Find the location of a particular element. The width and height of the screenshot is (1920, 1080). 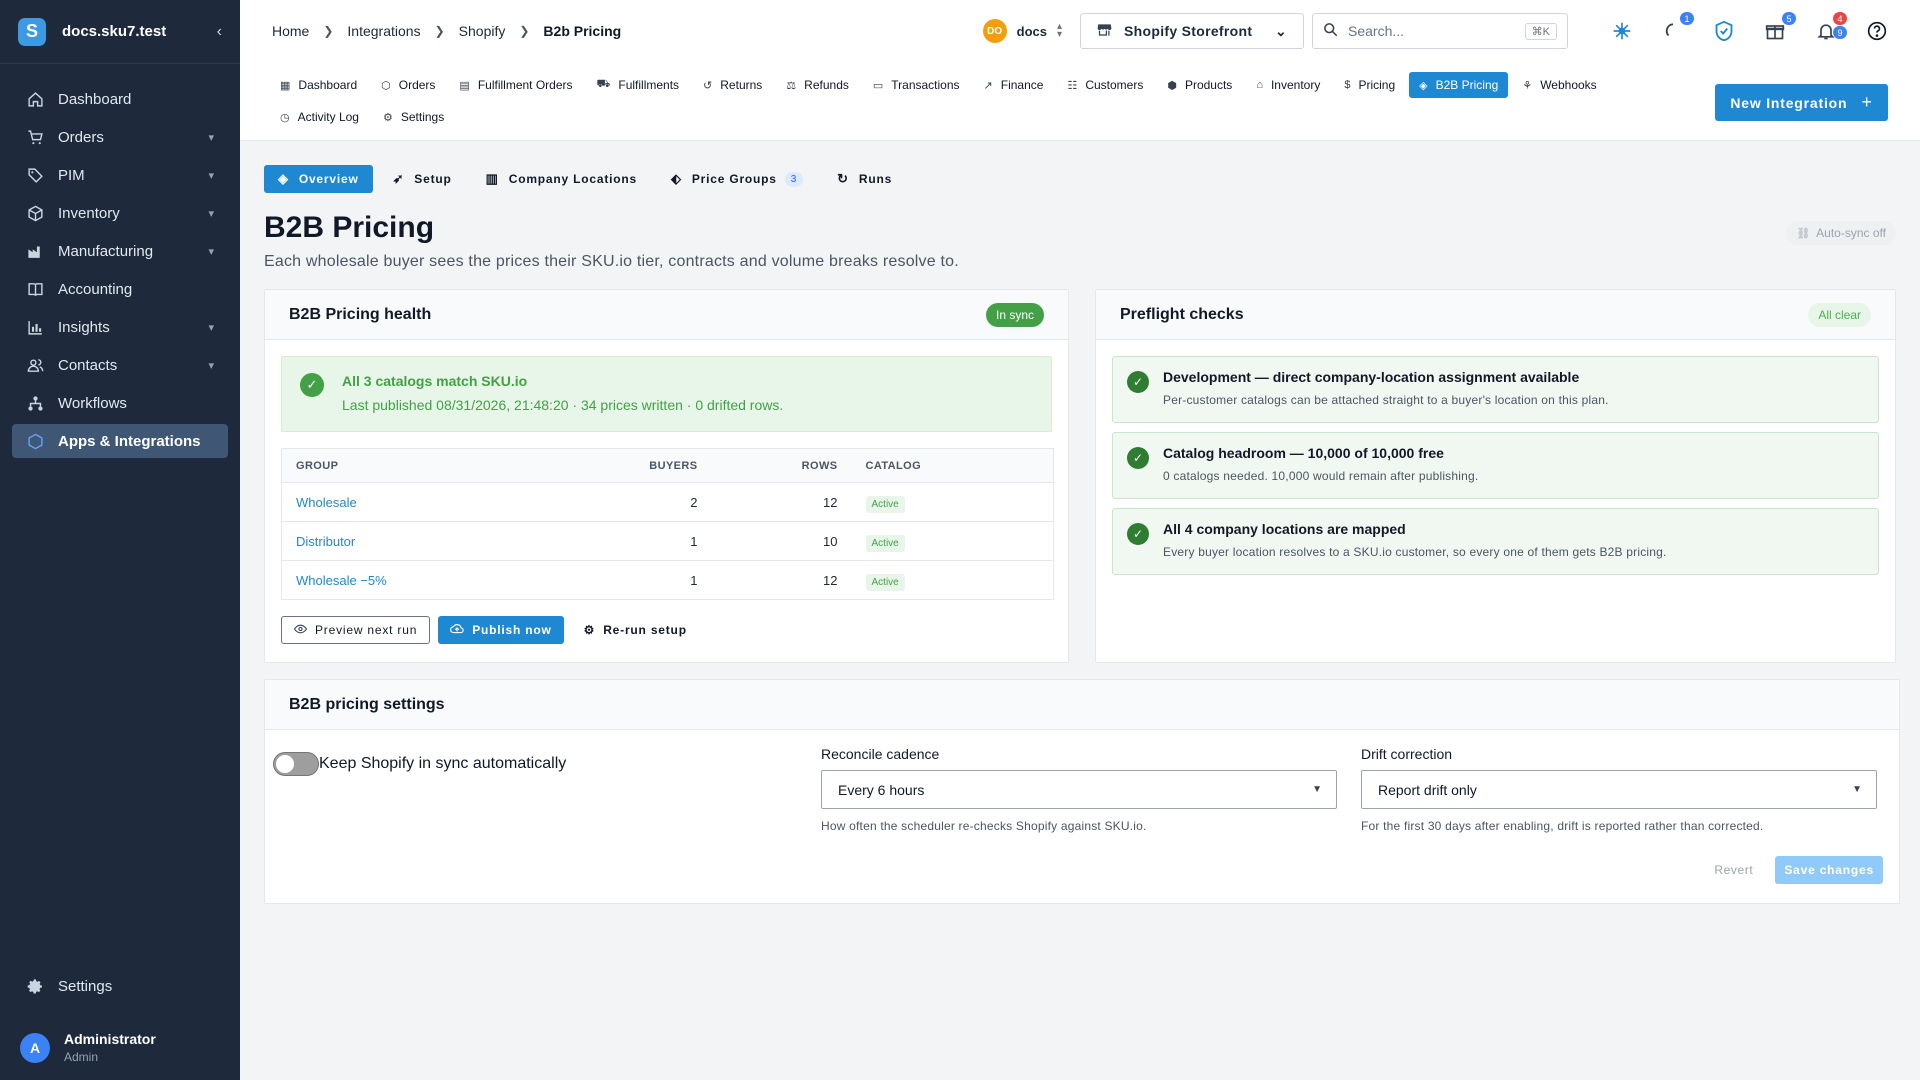

buyers-cell: 1 is located at coordinates (694, 580).